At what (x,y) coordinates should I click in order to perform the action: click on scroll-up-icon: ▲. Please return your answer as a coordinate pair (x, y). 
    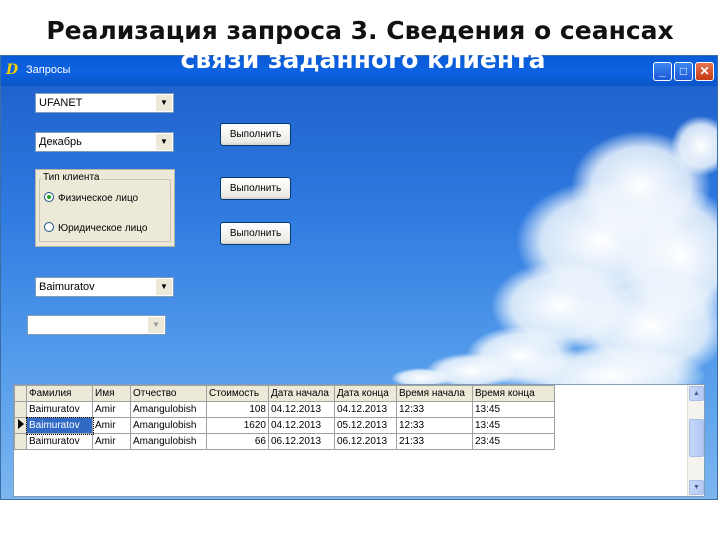
    Looking at the image, I should click on (696, 393).